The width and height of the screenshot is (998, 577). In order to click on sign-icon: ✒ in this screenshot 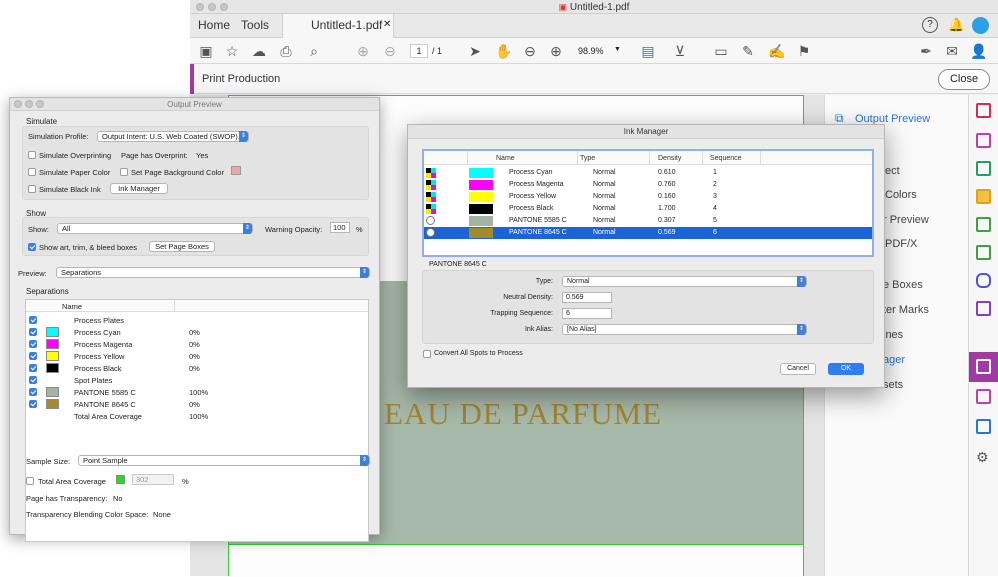, I will do `click(926, 51)`.